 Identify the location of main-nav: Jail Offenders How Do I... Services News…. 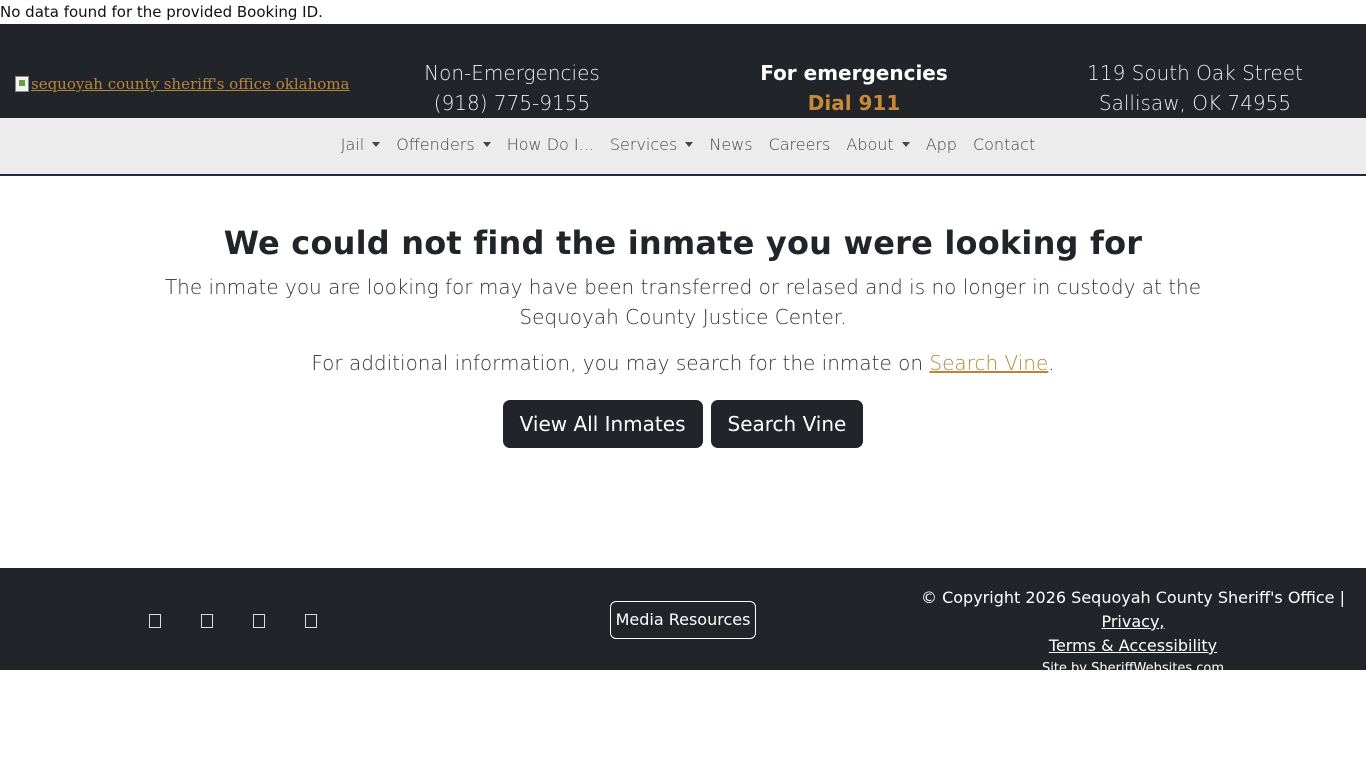
(683, 147).